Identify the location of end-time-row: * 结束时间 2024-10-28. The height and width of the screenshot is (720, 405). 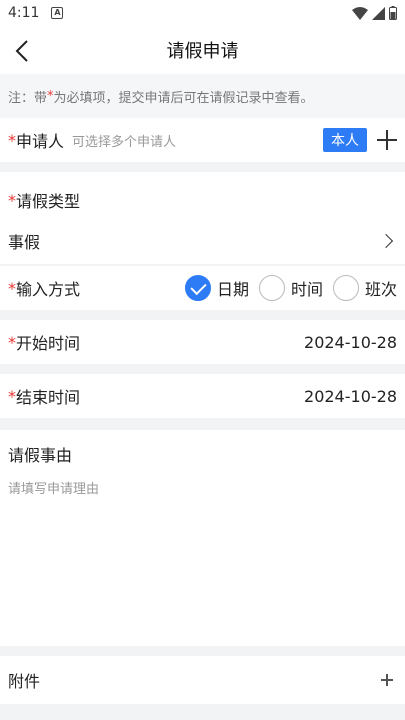
(202, 396).